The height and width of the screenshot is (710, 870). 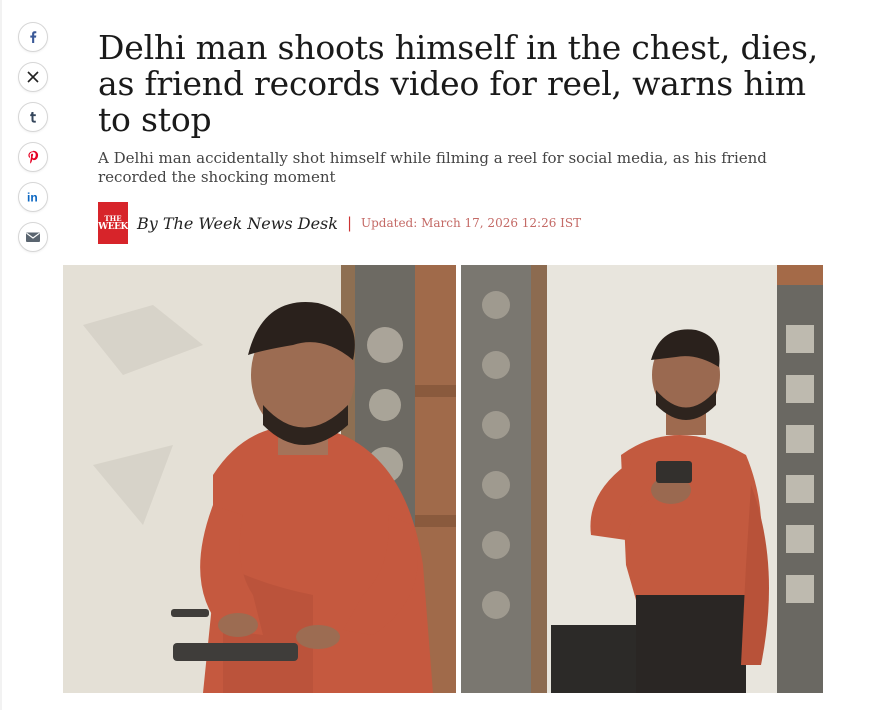 I want to click on share-x-button, so click(x=33, y=77).